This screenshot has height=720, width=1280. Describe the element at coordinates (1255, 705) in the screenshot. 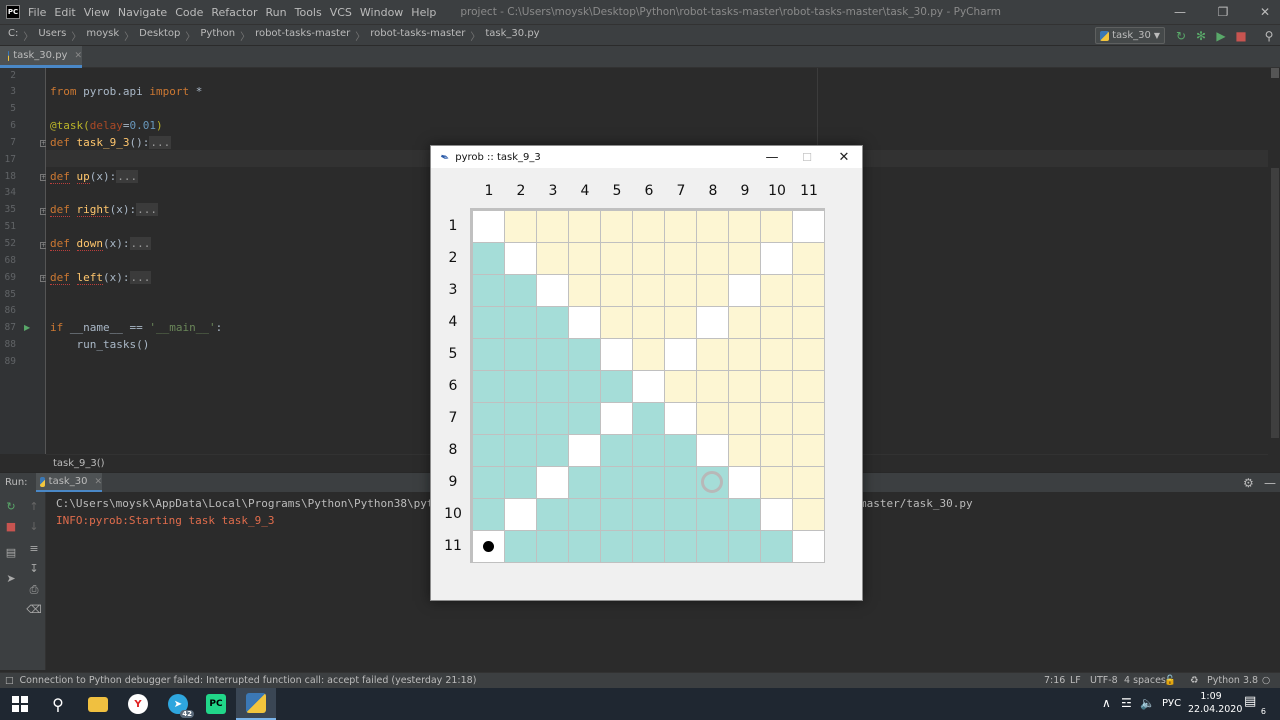

I see `notification-center-icon: ▤ 6` at that location.